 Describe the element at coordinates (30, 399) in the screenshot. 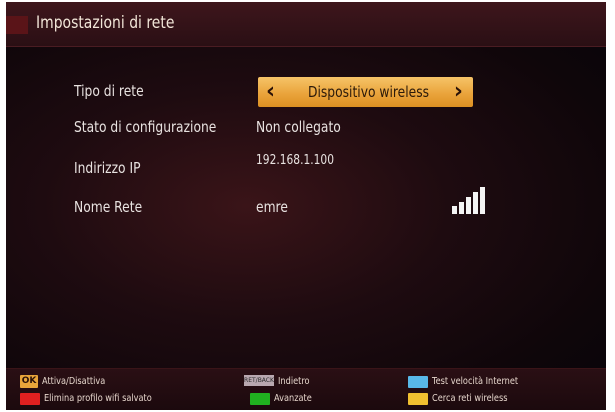

I see `red-key-icon` at that location.